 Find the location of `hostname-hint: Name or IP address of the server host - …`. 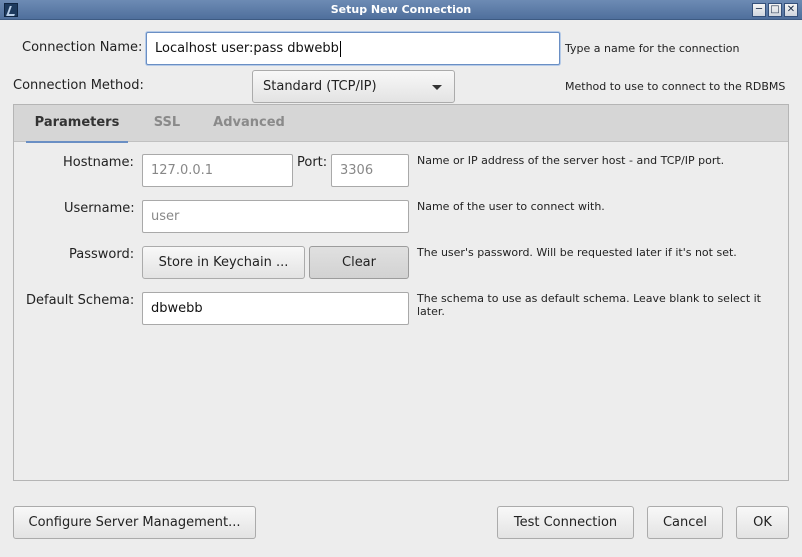

hostname-hint: Name or IP address of the server host - … is located at coordinates (571, 160).